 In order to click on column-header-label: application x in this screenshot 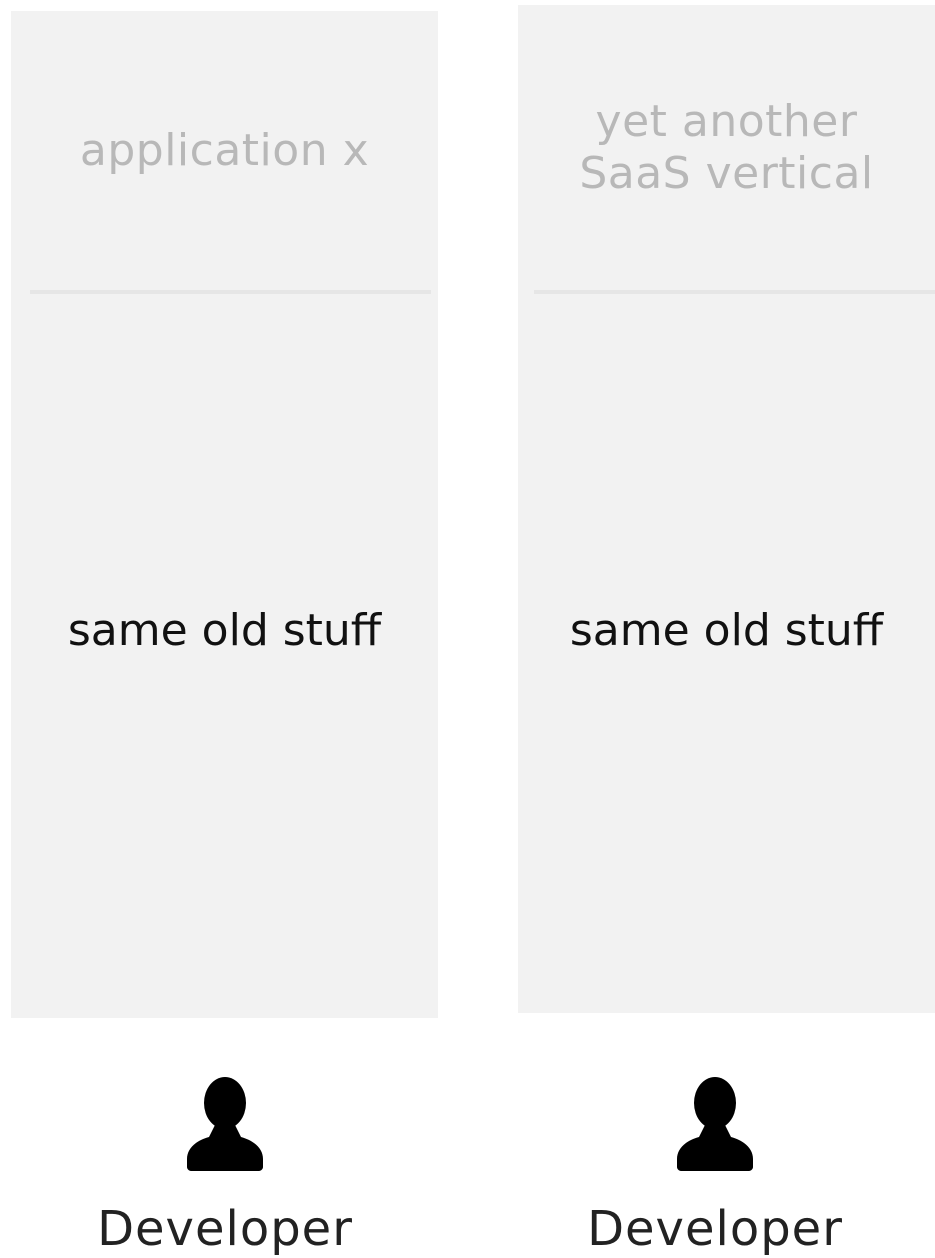, I will do `click(224, 150)`.